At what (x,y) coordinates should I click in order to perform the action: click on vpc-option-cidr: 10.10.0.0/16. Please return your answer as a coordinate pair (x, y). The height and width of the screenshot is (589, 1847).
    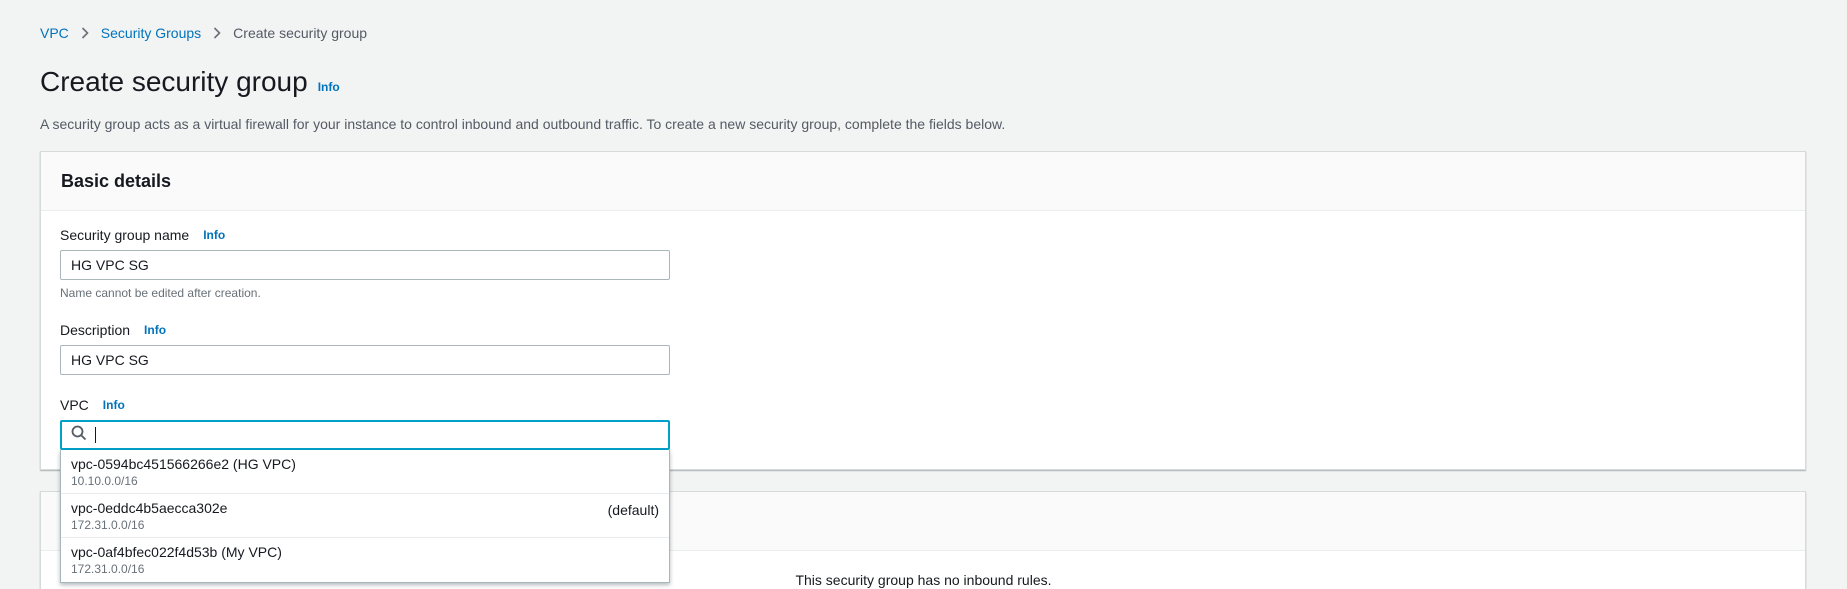
    Looking at the image, I should click on (104, 481).